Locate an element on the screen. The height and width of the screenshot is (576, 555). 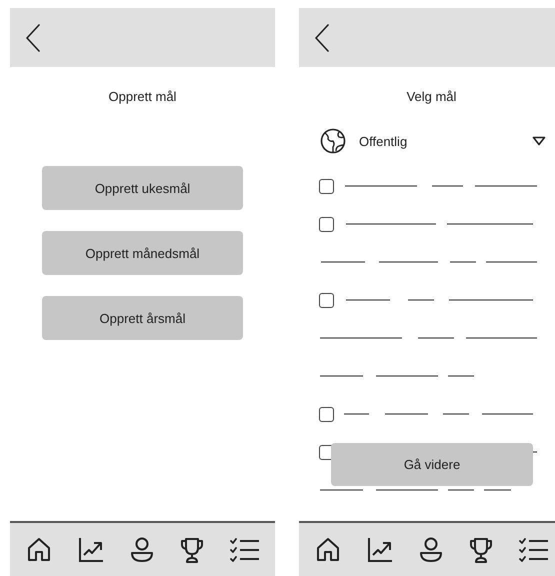
create-goal-button: Opprett årsmål is located at coordinates (142, 318).